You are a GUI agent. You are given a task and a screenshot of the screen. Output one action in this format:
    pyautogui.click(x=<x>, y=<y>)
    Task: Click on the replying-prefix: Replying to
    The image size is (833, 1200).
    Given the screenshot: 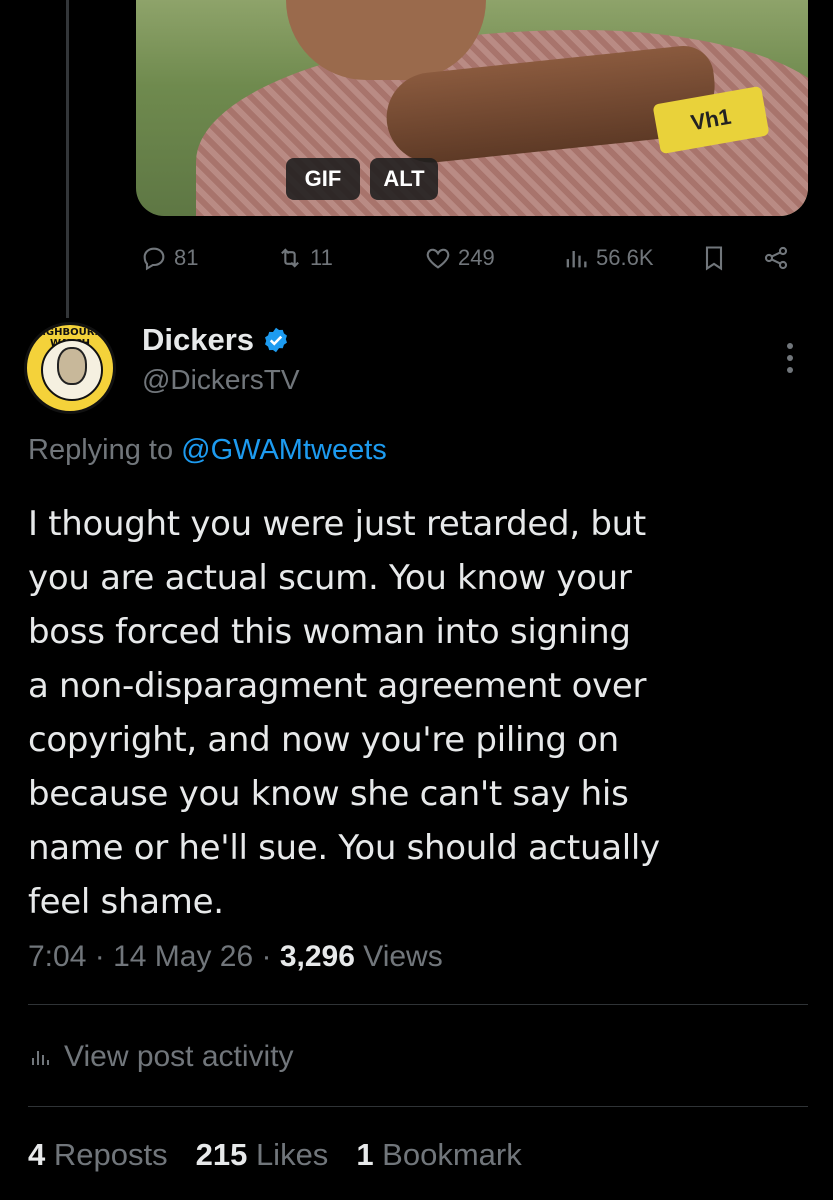 What is the action you would take?
    pyautogui.click(x=105, y=450)
    